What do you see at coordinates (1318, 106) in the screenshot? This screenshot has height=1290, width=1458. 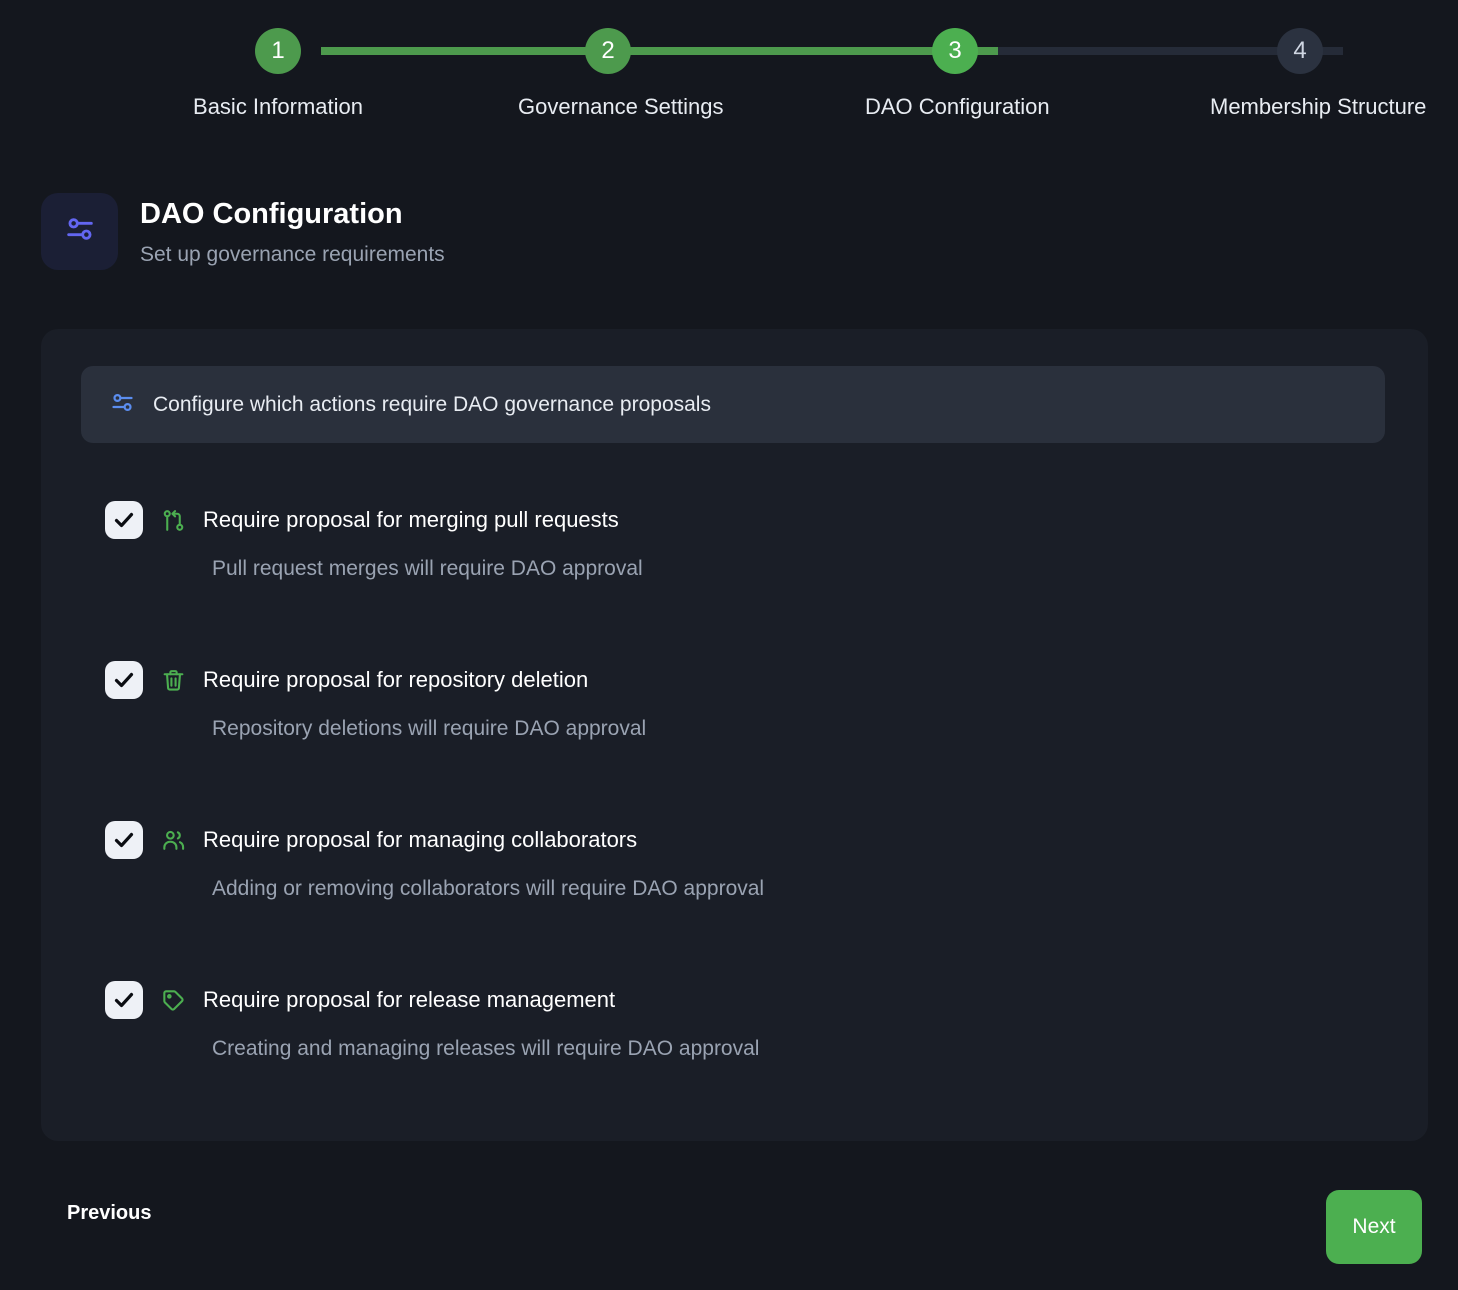 I see `stepper-step-4-label: Membership Structure` at bounding box center [1318, 106].